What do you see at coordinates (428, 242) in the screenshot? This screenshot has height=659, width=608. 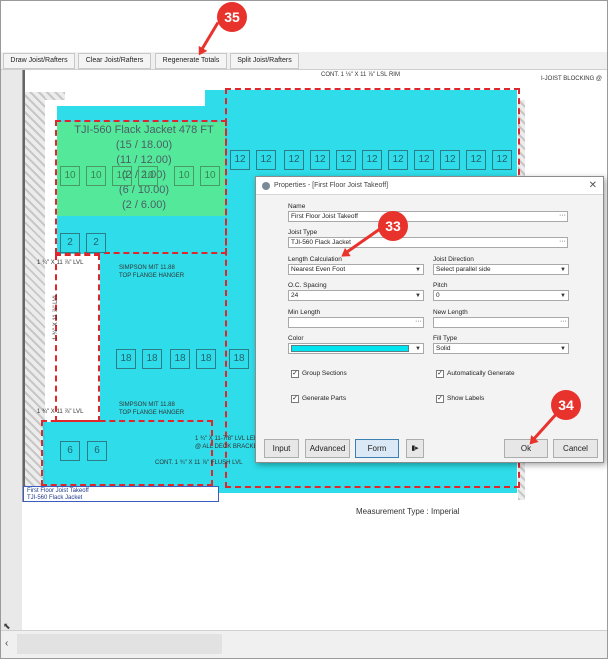 I see `joist-type-field: TJI-560 Flack Jacket ···` at bounding box center [428, 242].